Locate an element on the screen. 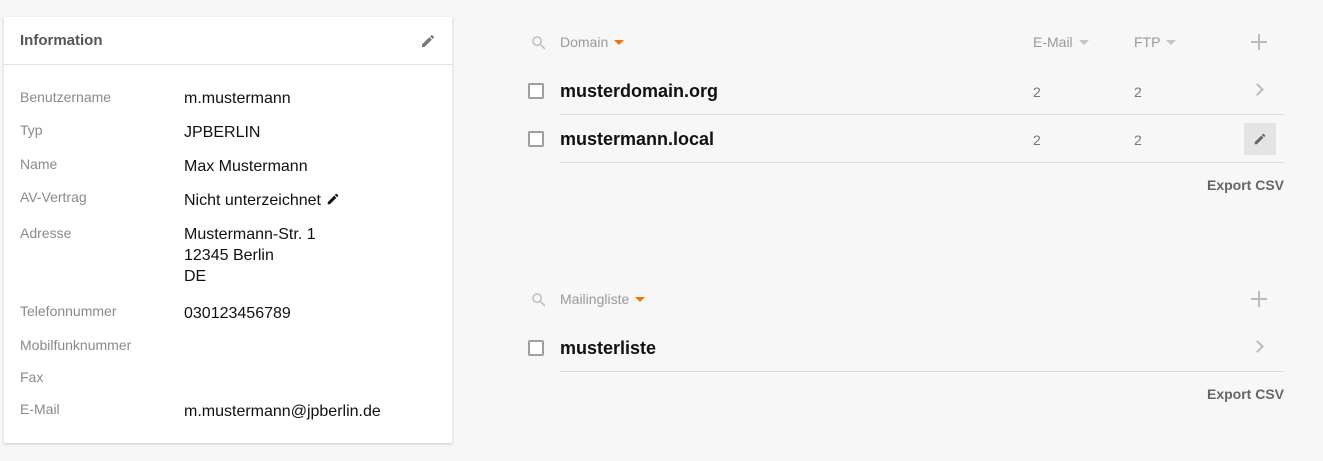 This screenshot has width=1323, height=461. column-label: FTP is located at coordinates (1147, 42).